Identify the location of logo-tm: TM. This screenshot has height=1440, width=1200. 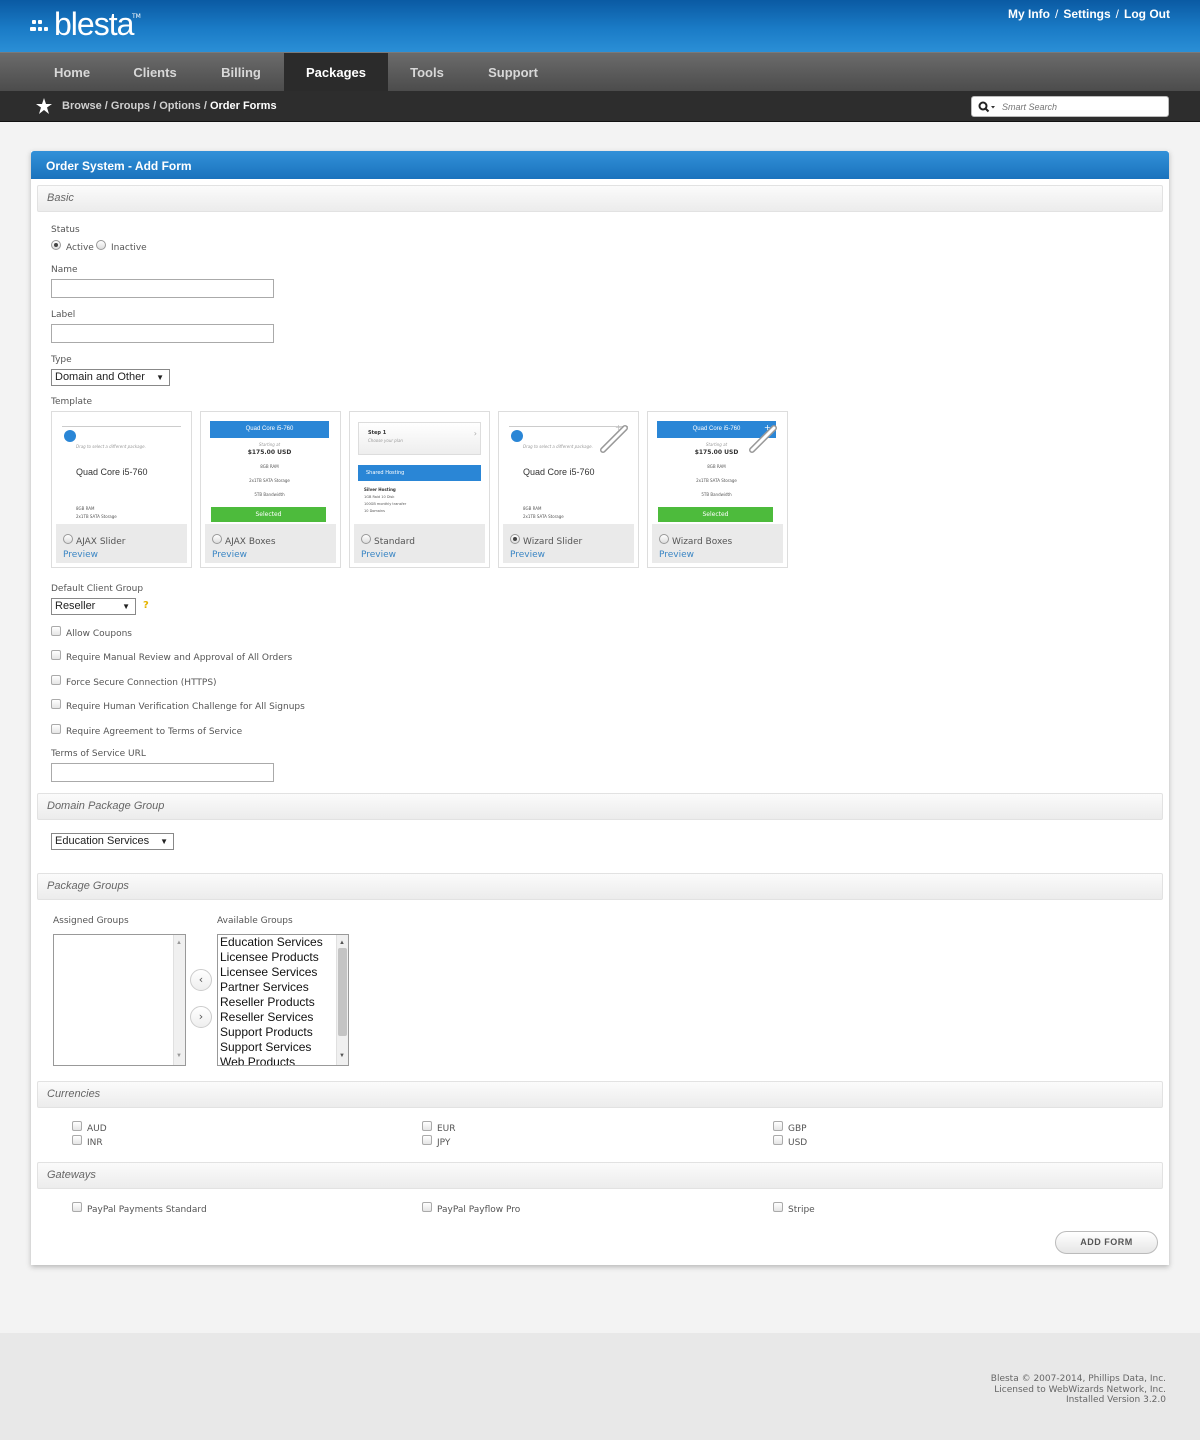
(136, 16).